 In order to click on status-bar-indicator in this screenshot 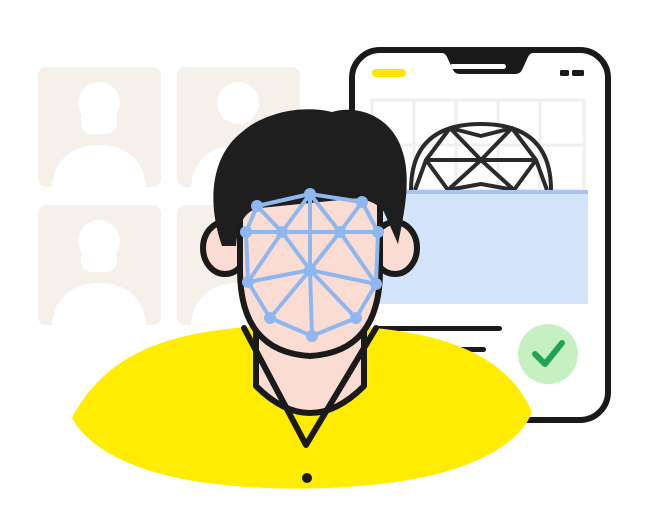, I will do `click(389, 73)`.